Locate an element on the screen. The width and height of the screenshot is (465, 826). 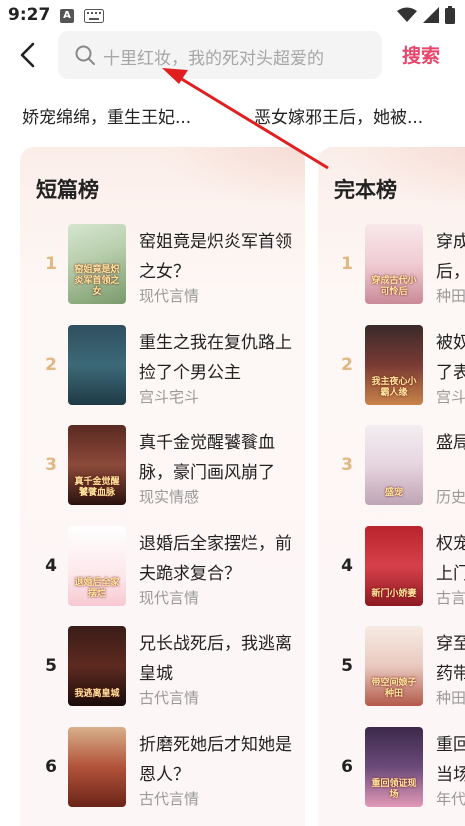
book-list-item: 2 重生之我在复仇路上捡了个男公主宫斗宅斗 is located at coordinates (162, 367).